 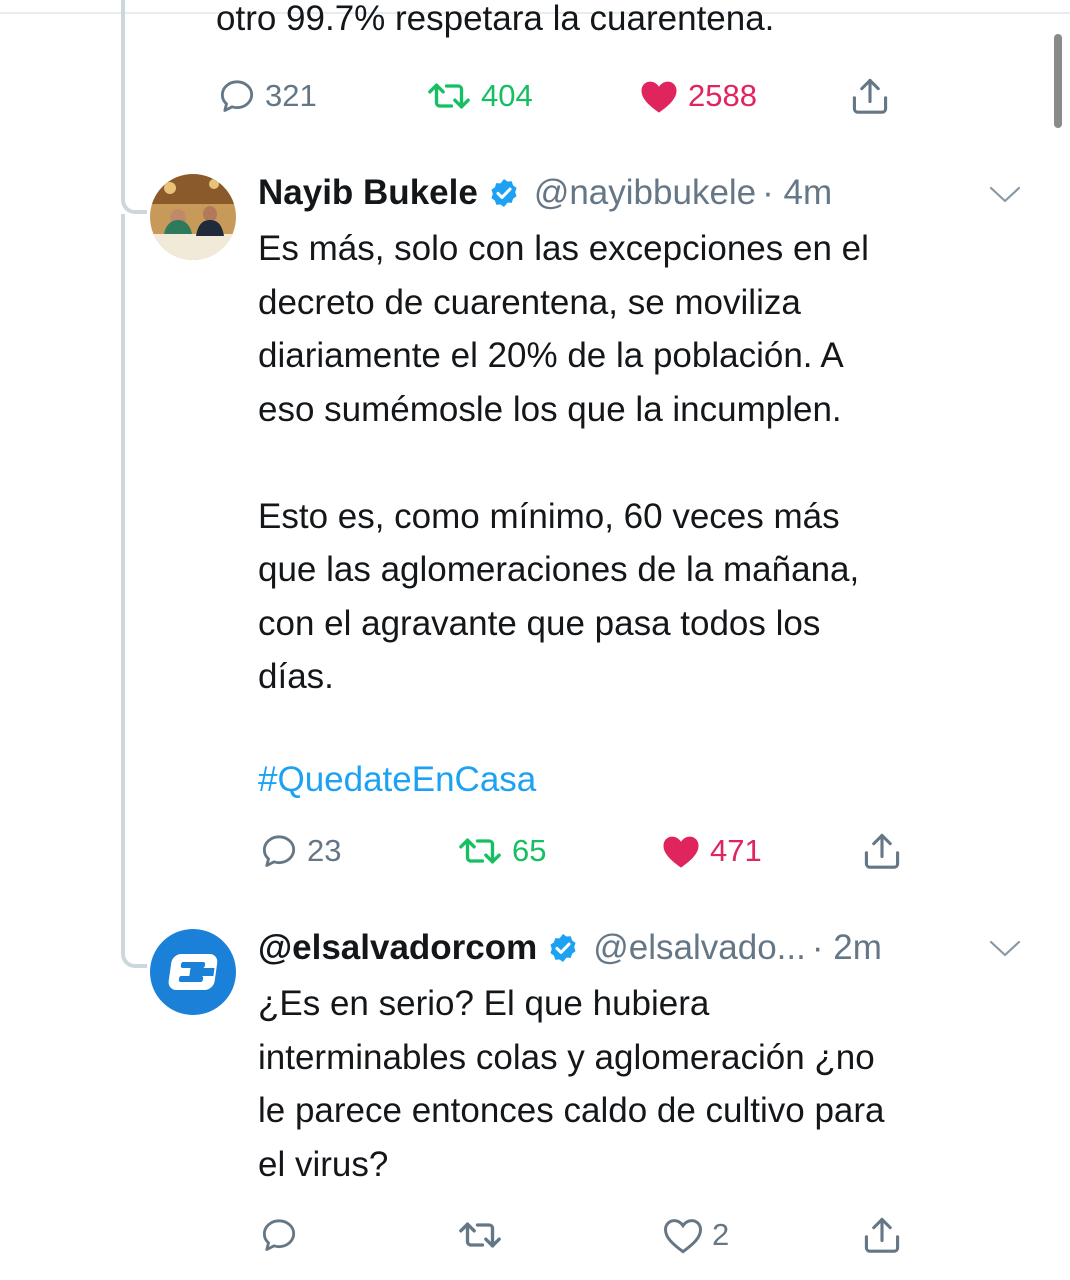 What do you see at coordinates (847, 948) in the screenshot?
I see `timestamp: · 2m` at bounding box center [847, 948].